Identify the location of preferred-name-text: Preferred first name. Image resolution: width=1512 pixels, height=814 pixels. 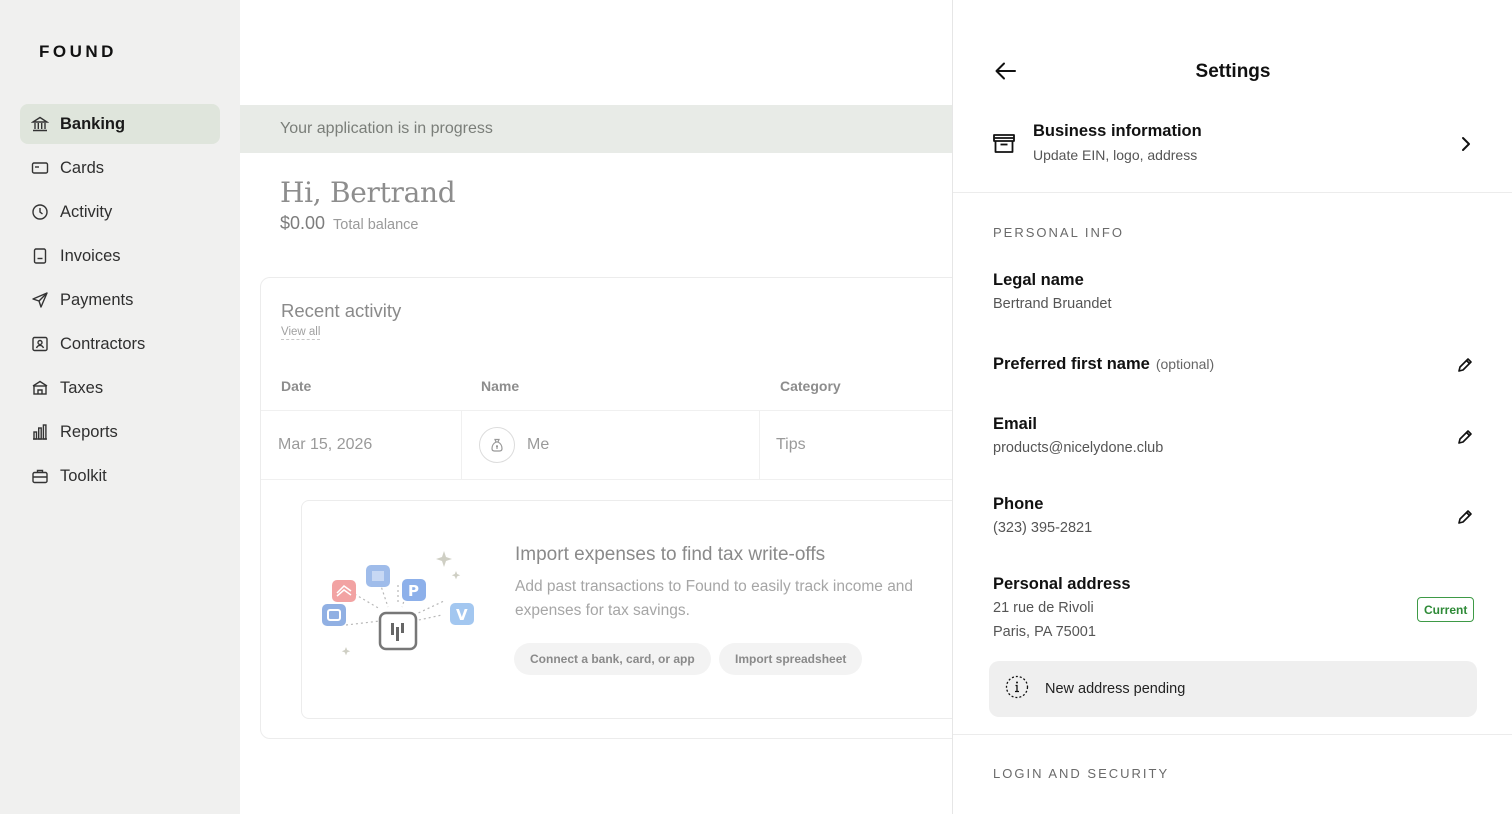
(1071, 364).